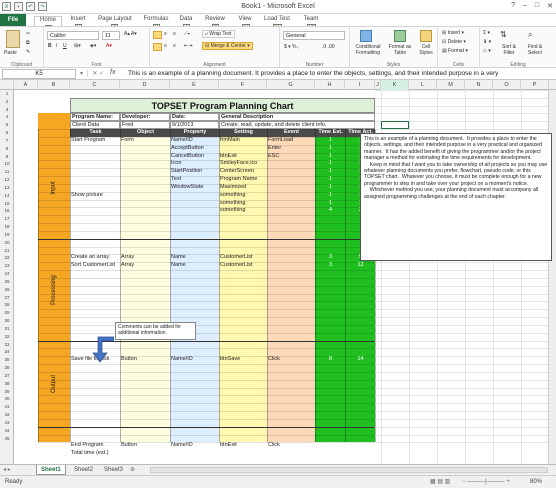  What do you see at coordinates (95, 454) in the screenshot?
I see `cell-task: Total time (est.)` at bounding box center [95, 454].